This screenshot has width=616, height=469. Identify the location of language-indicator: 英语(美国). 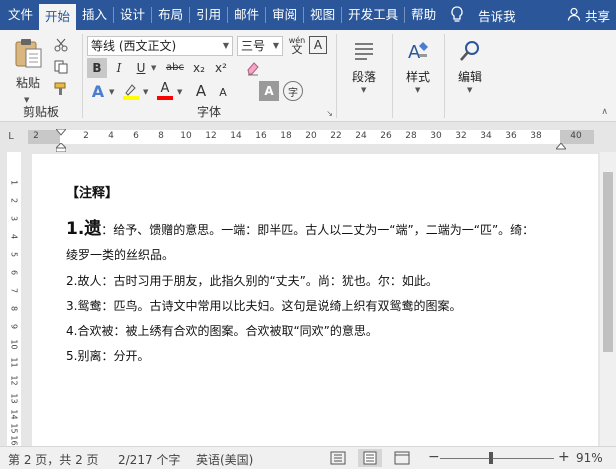
(224, 459).